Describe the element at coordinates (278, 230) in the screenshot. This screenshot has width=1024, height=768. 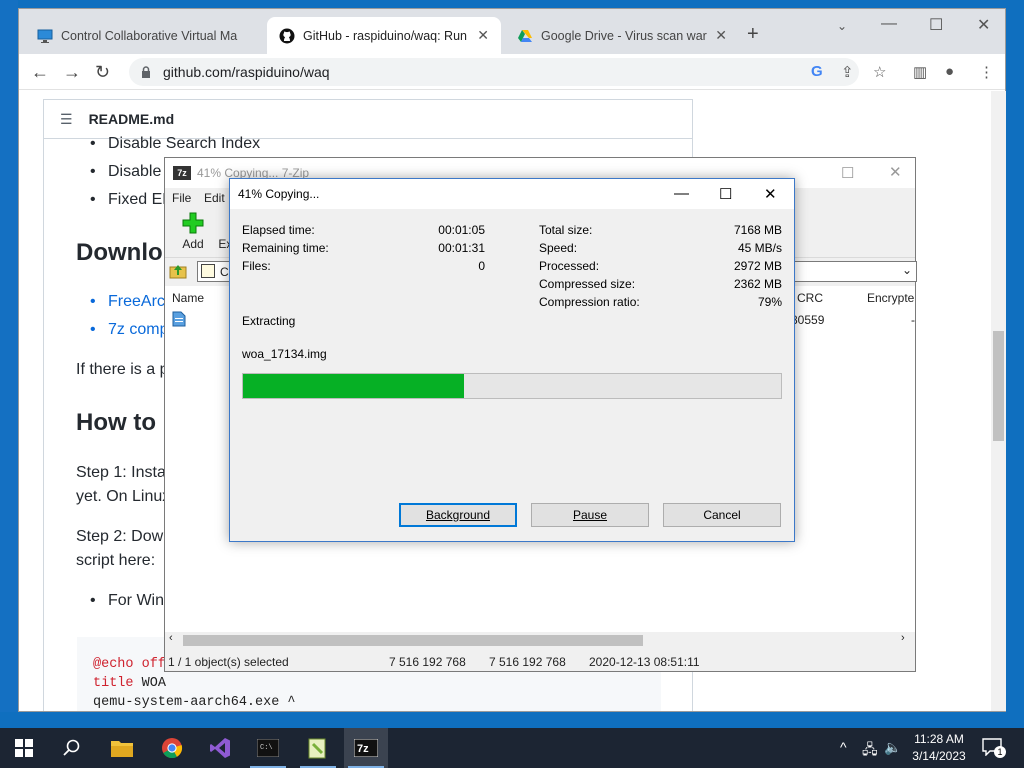
I see `elapsed-label: Elapsed time:` at that location.